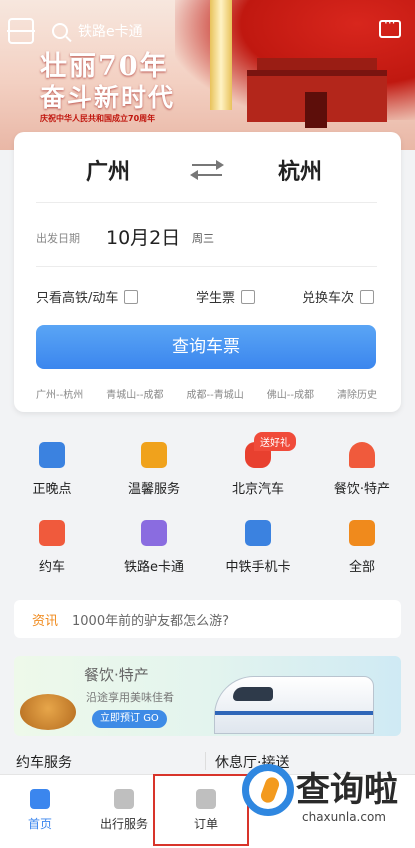  What do you see at coordinates (362, 533) in the screenshot?
I see `grid-icon` at bounding box center [362, 533].